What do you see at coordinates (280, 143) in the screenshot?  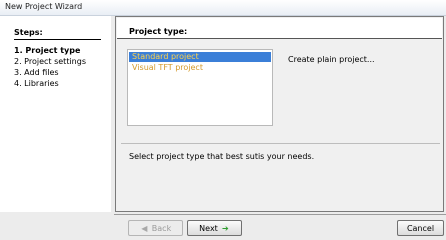 I see `panel-divider` at bounding box center [280, 143].